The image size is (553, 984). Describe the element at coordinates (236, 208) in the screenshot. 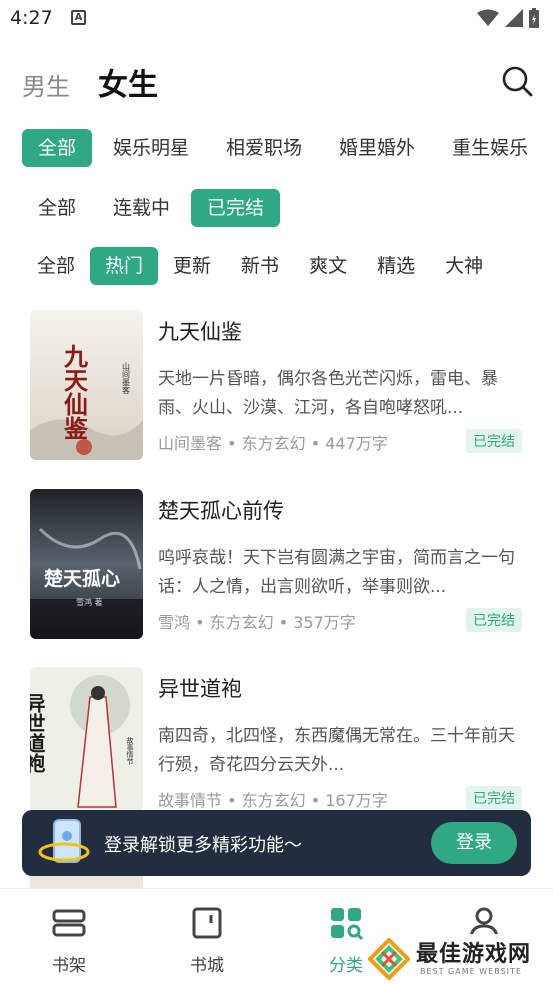

I see `filter-status-chip: 已完结` at that location.